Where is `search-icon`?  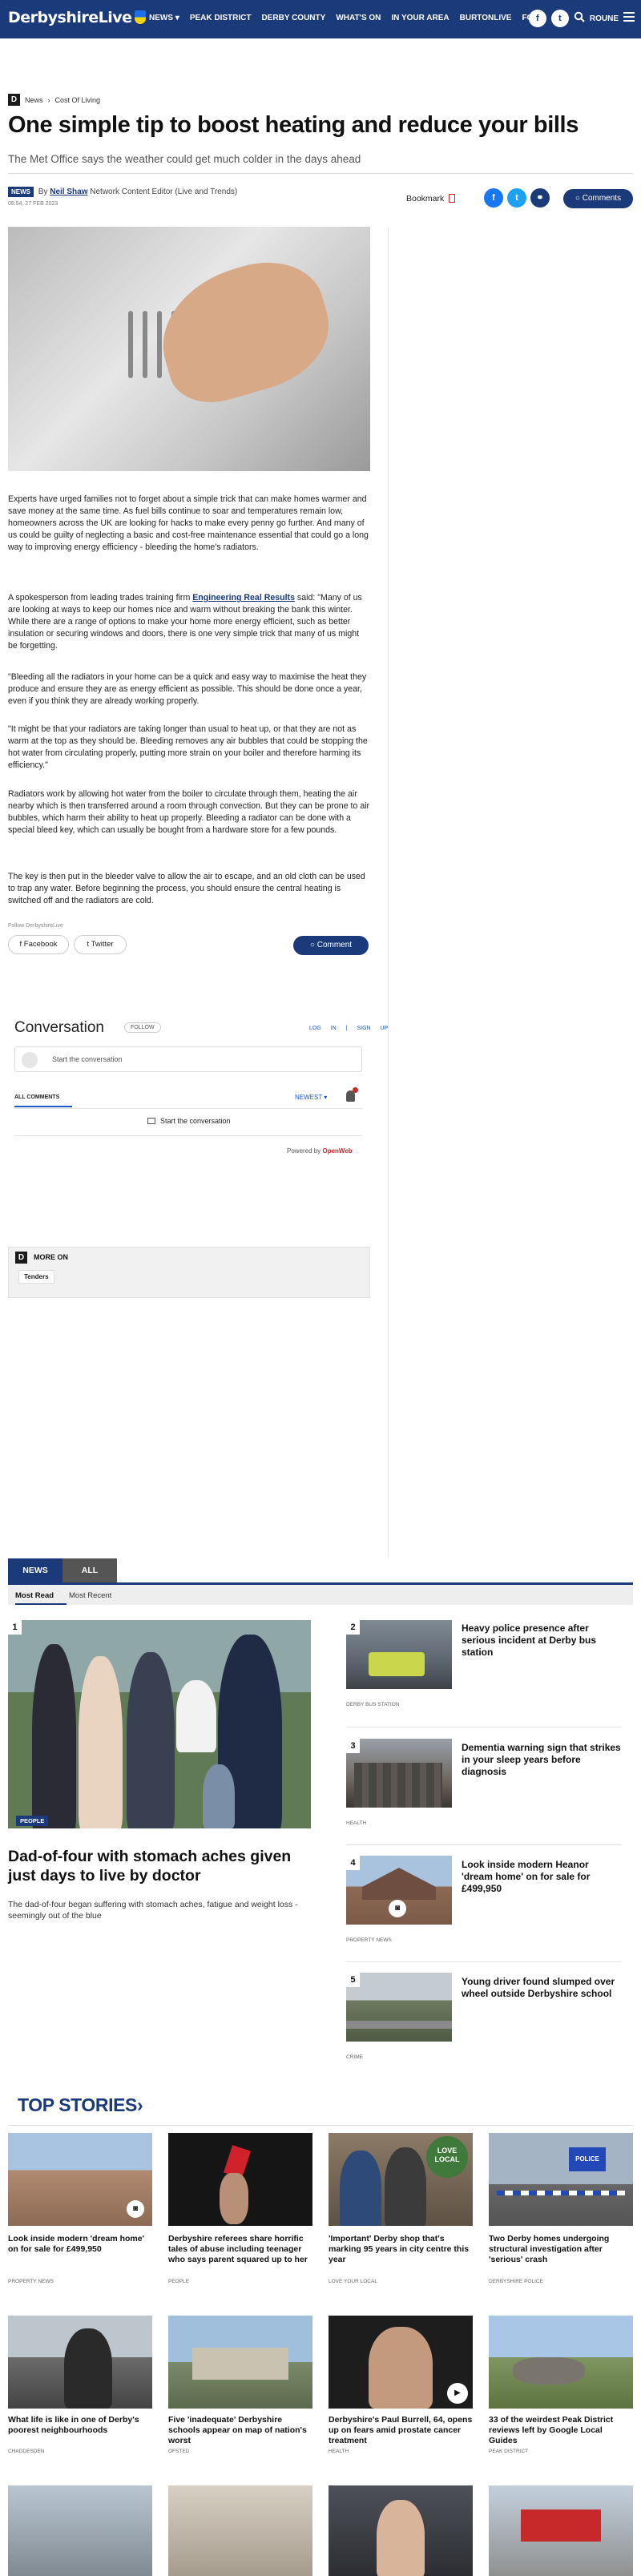 search-icon is located at coordinates (580, 18).